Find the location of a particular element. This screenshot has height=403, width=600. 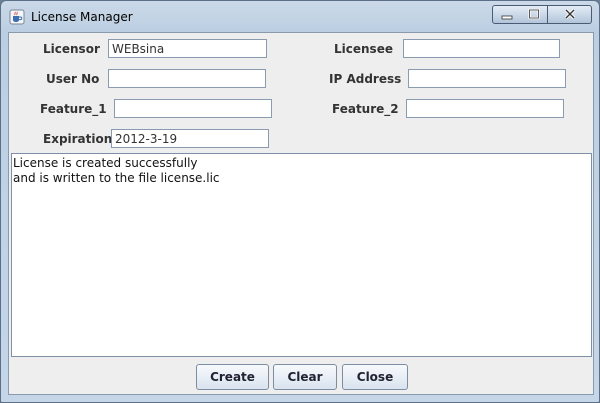

create-button: Create is located at coordinates (232, 377).